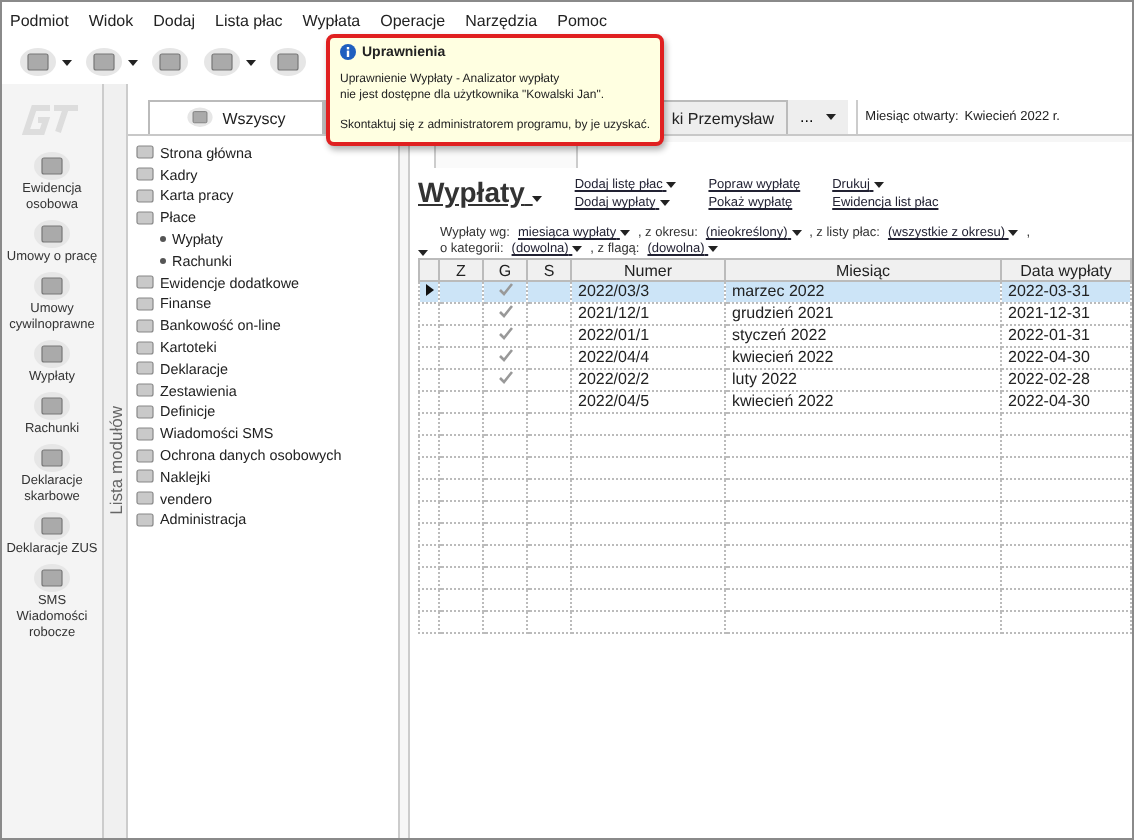  I want to click on tab: Wszyscy, so click(236, 117).